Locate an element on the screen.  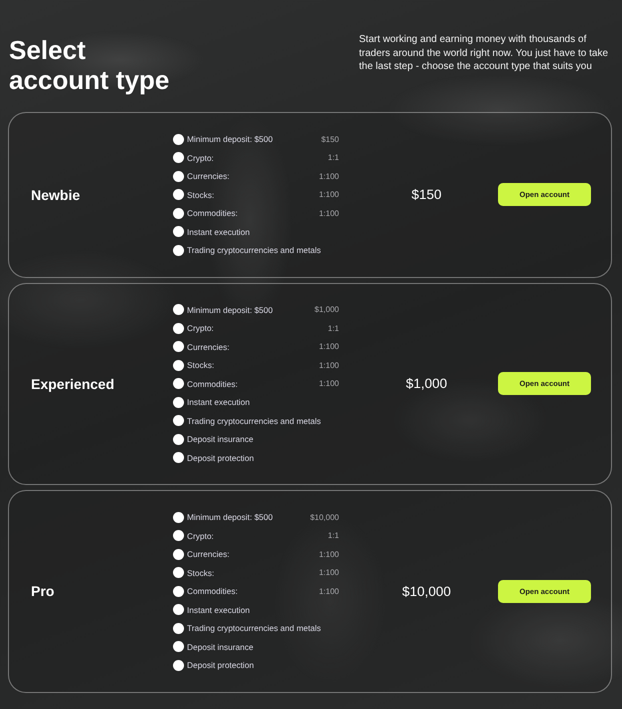
feature-value: $10,000 is located at coordinates (324, 517).